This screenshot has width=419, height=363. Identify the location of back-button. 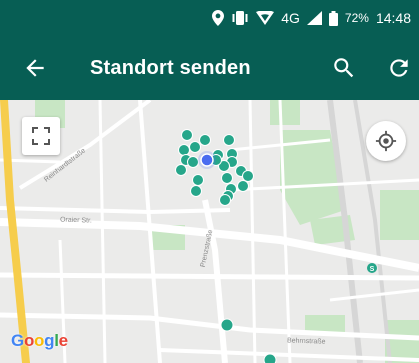
(35, 68).